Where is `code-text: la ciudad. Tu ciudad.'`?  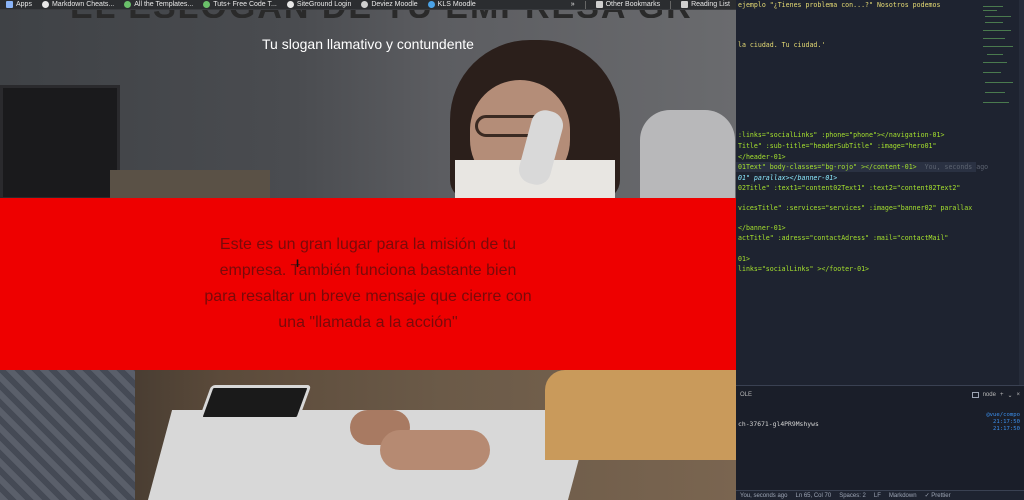
code-text: la ciudad. Tu ciudad.' is located at coordinates (782, 45).